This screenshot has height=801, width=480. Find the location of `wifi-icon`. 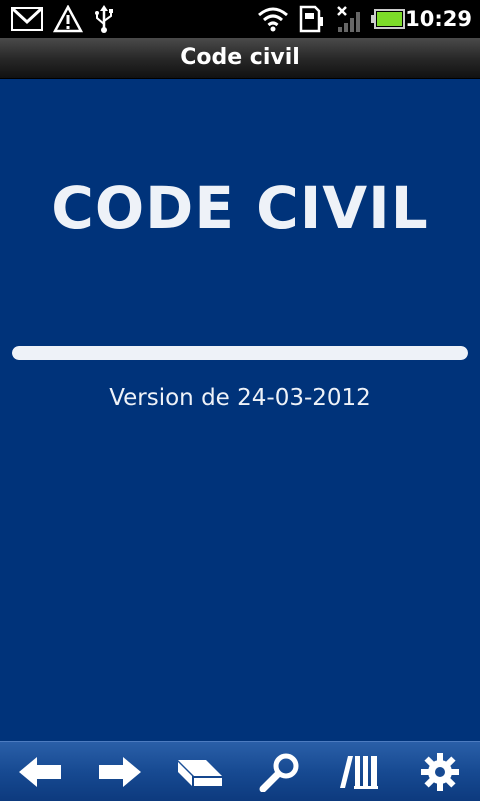

wifi-icon is located at coordinates (273, 19).